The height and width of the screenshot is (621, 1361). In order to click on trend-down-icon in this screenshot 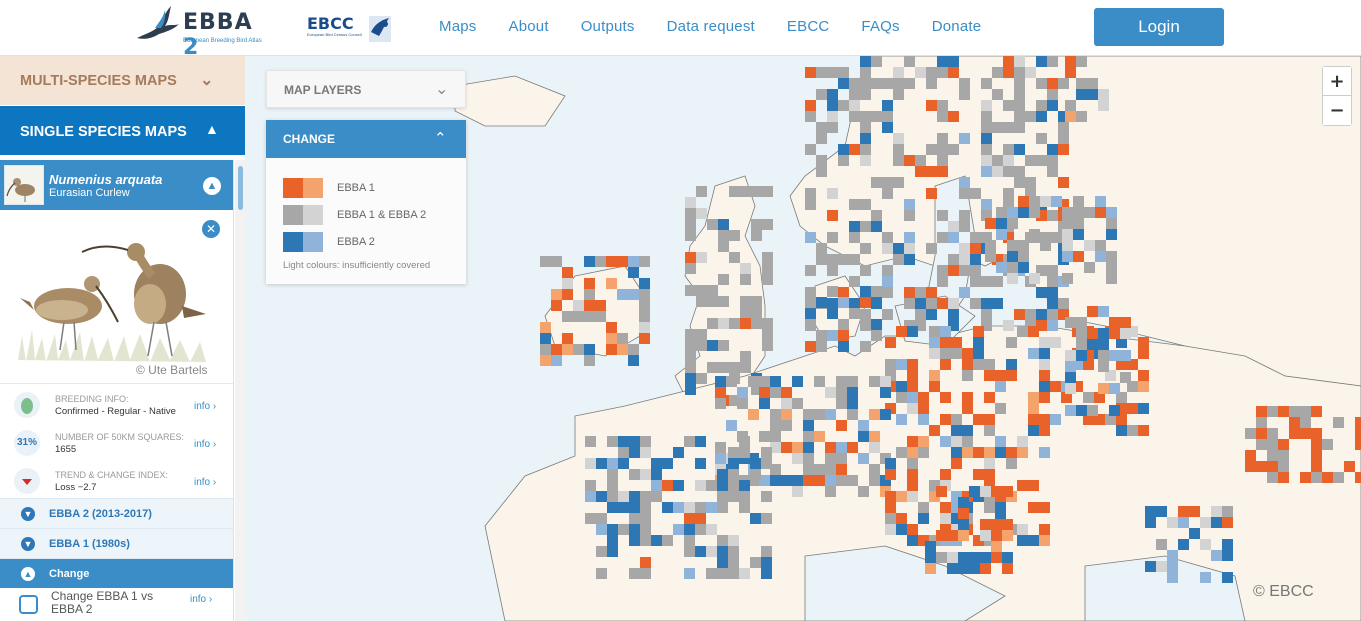, I will do `click(27, 481)`.